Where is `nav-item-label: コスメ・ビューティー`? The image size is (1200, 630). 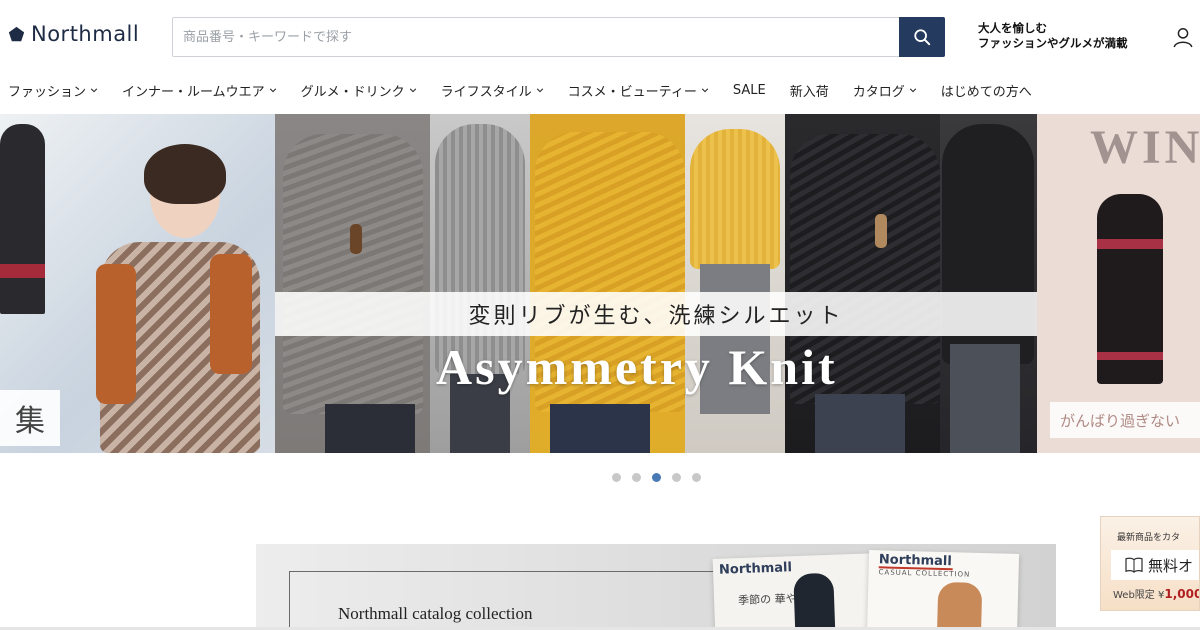 nav-item-label: コスメ・ビューティー is located at coordinates (632, 92).